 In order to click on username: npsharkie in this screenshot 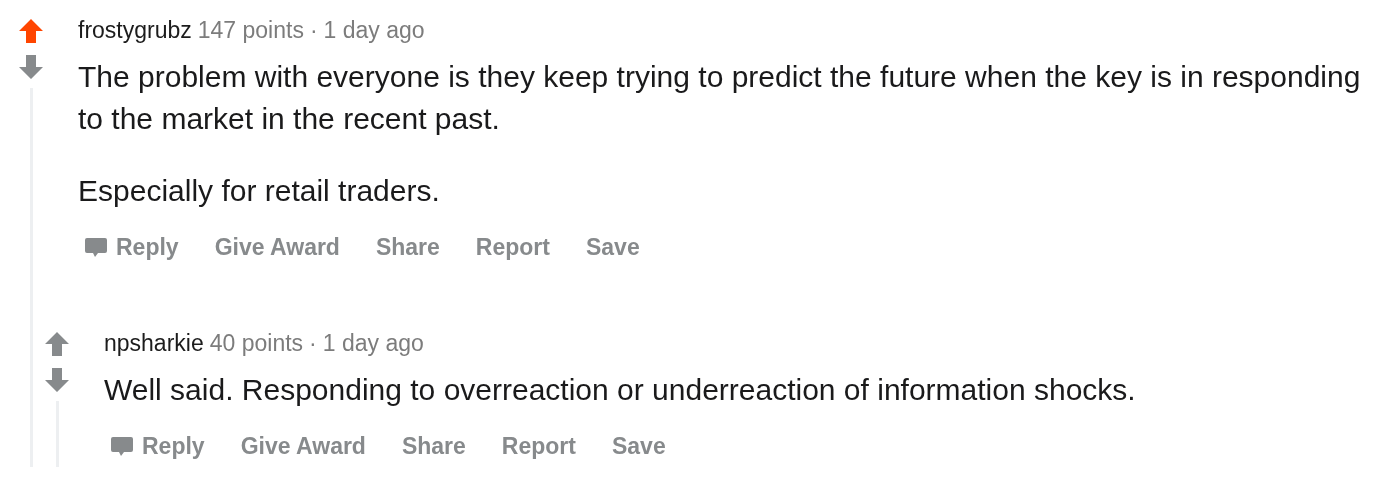, I will do `click(154, 342)`.